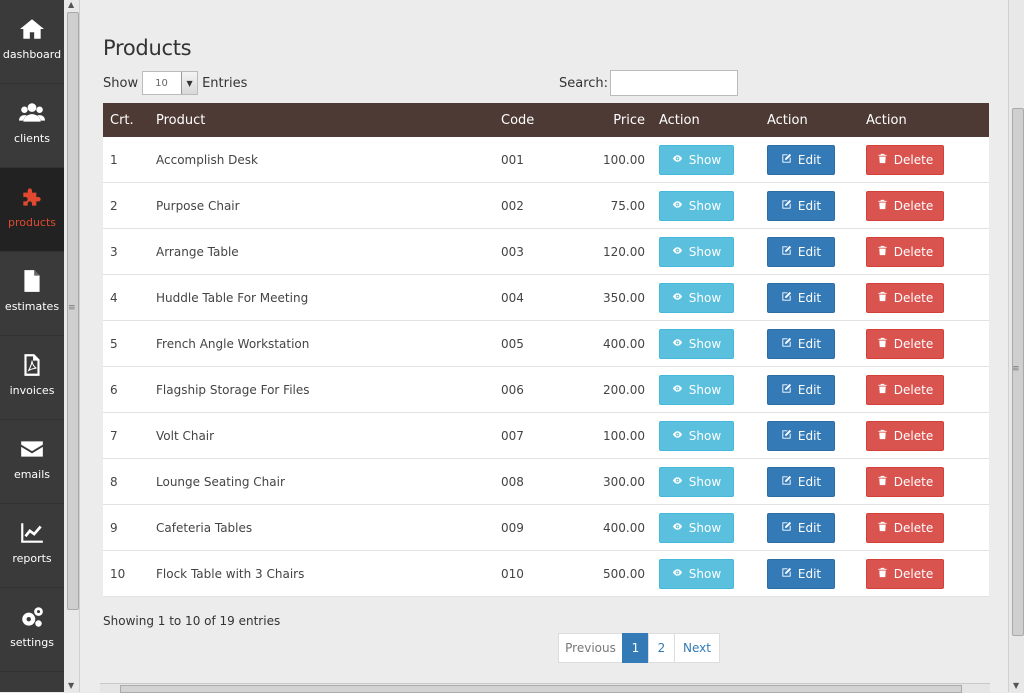 This screenshot has height=693, width=1024. What do you see at coordinates (546, 160) in the screenshot?
I see `table-row: 1 Accomplish Desk 001 100.00 Show Edit Delete` at bounding box center [546, 160].